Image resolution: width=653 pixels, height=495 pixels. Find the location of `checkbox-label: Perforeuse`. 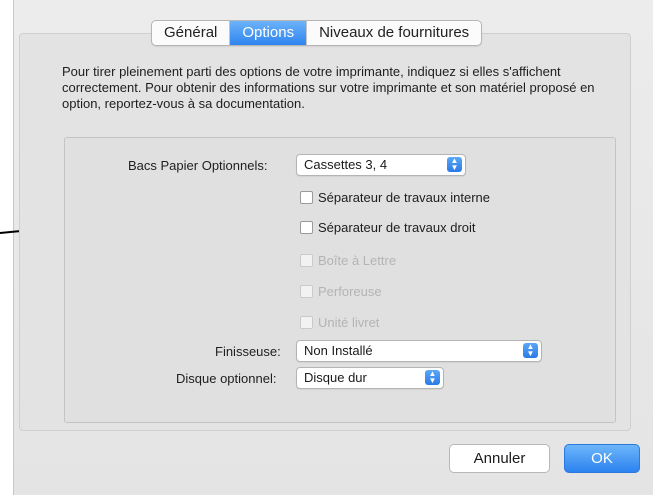

checkbox-label: Perforeuse is located at coordinates (350, 291).